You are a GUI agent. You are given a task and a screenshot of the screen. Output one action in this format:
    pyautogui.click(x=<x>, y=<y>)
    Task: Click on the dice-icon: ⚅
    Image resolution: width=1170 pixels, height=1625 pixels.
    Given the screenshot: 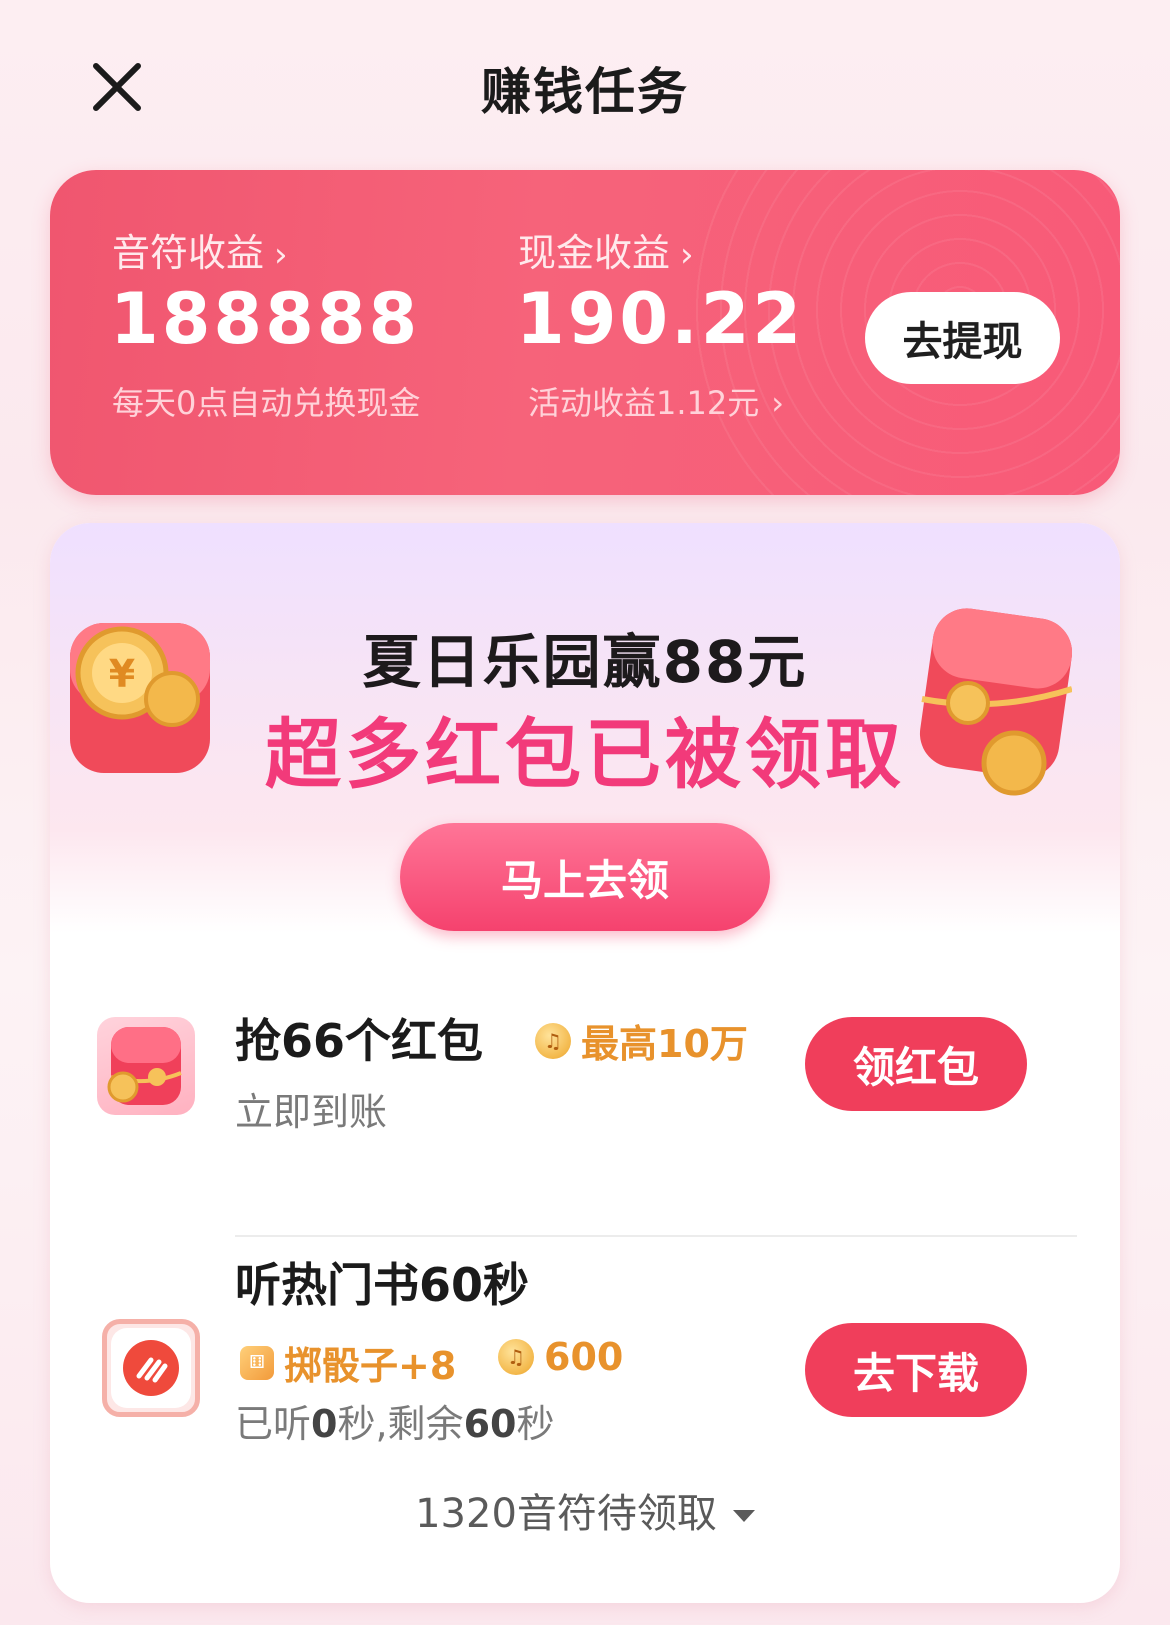 What is the action you would take?
    pyautogui.click(x=257, y=1362)
    